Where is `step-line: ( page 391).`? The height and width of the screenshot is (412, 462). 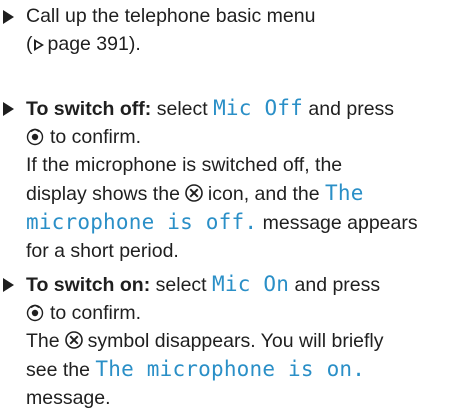
step-line: ( page 391). is located at coordinates (231, 44).